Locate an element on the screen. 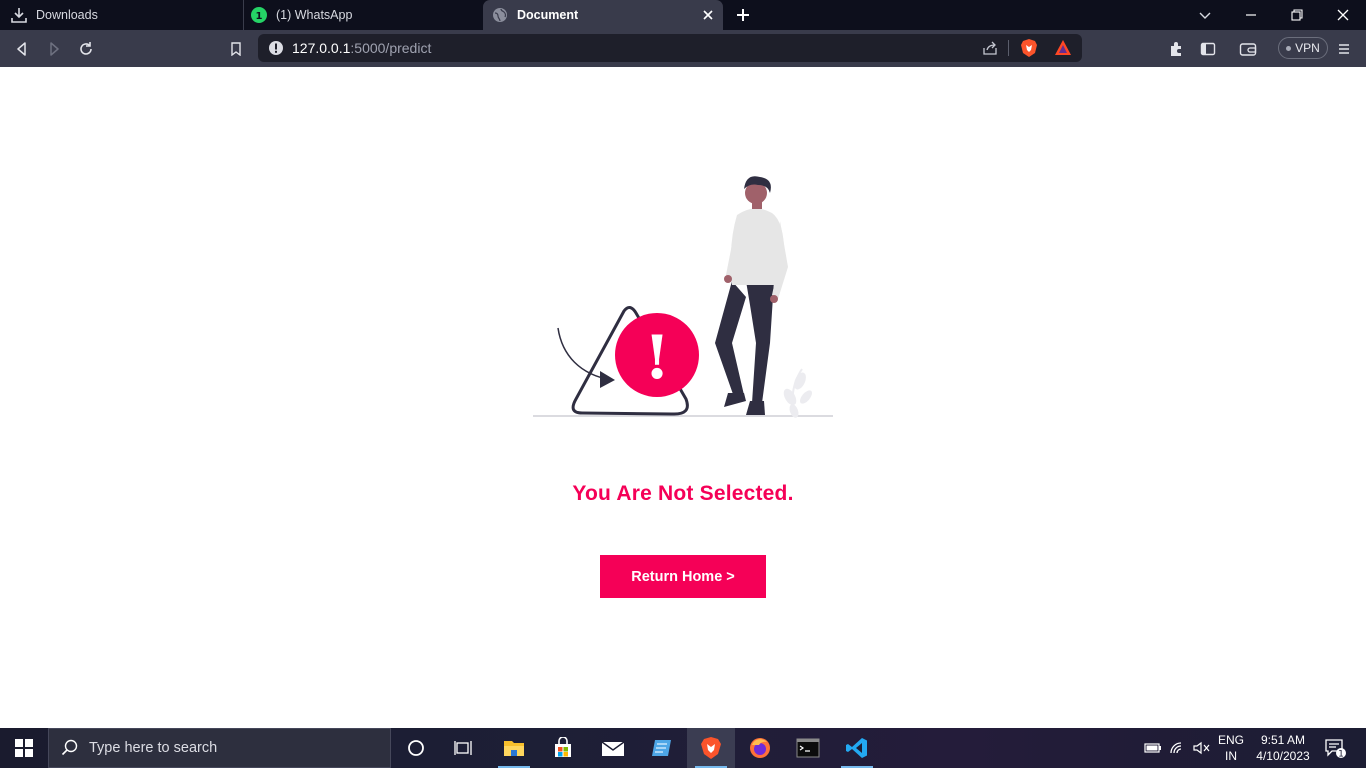 Image resolution: width=1366 pixels, height=768 pixels. site-info-icon is located at coordinates (276, 50).